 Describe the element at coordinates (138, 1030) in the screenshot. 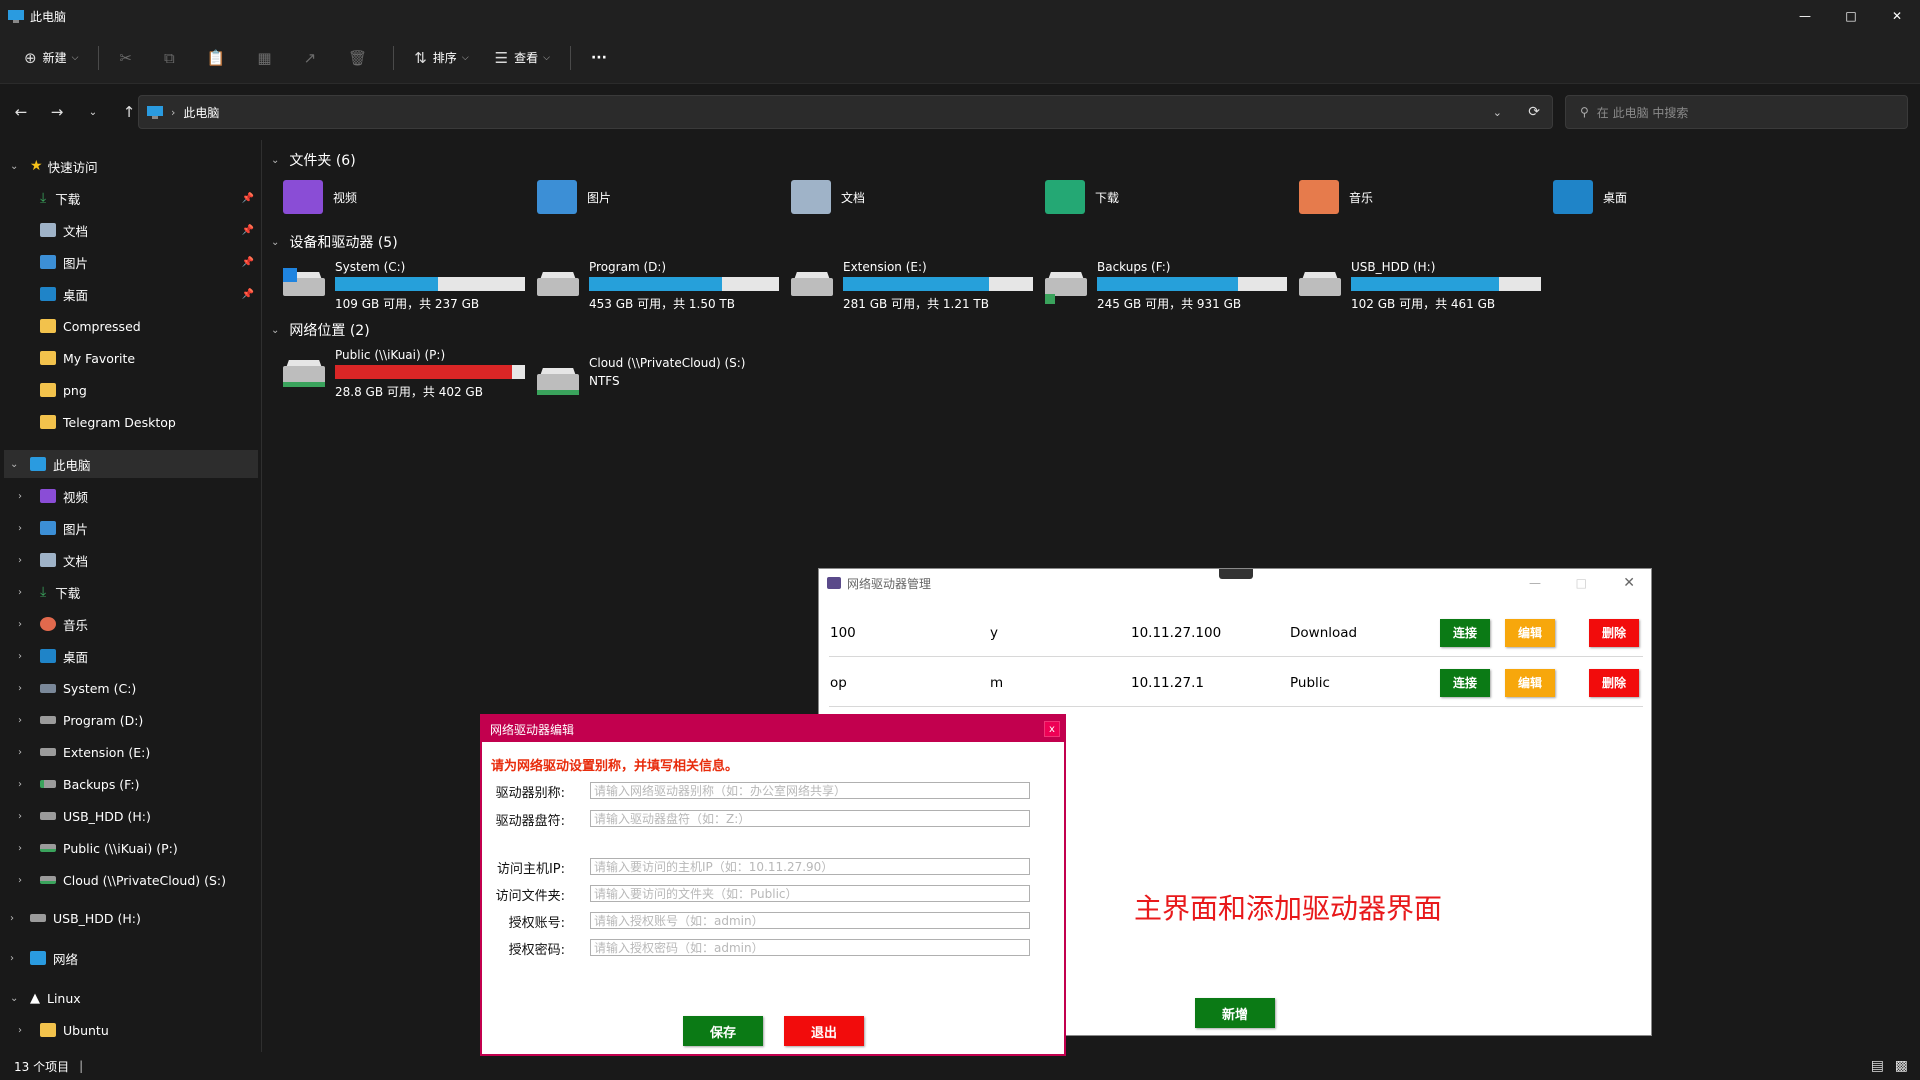

I see `sidebar-ubuntu: › Ubuntu` at that location.